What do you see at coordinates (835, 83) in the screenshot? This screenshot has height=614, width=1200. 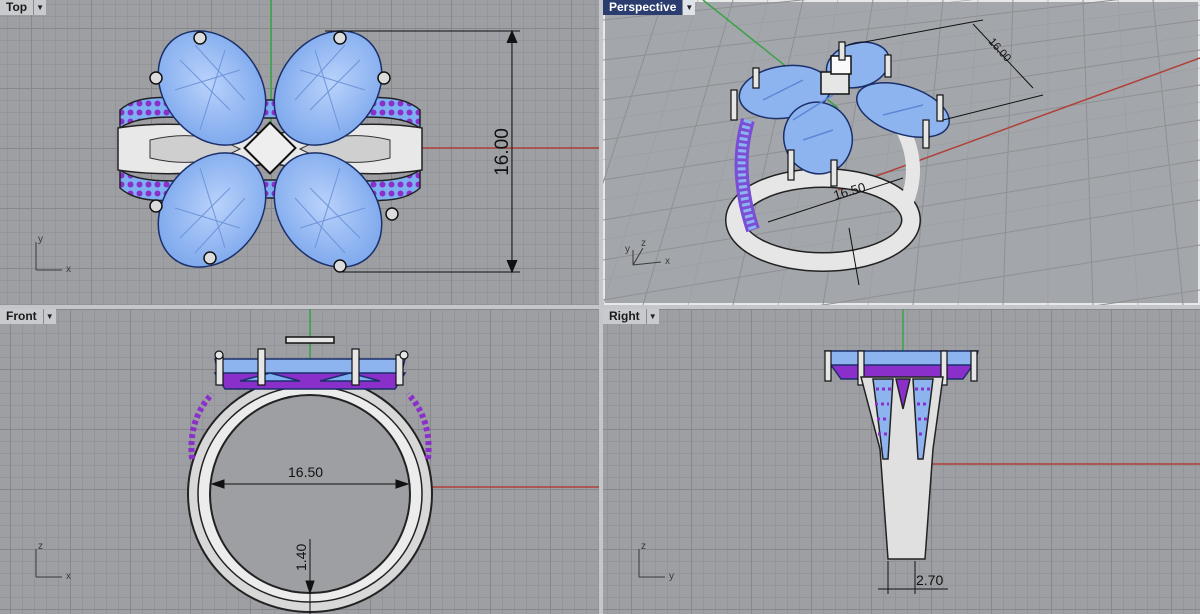 I see `center-stone` at bounding box center [835, 83].